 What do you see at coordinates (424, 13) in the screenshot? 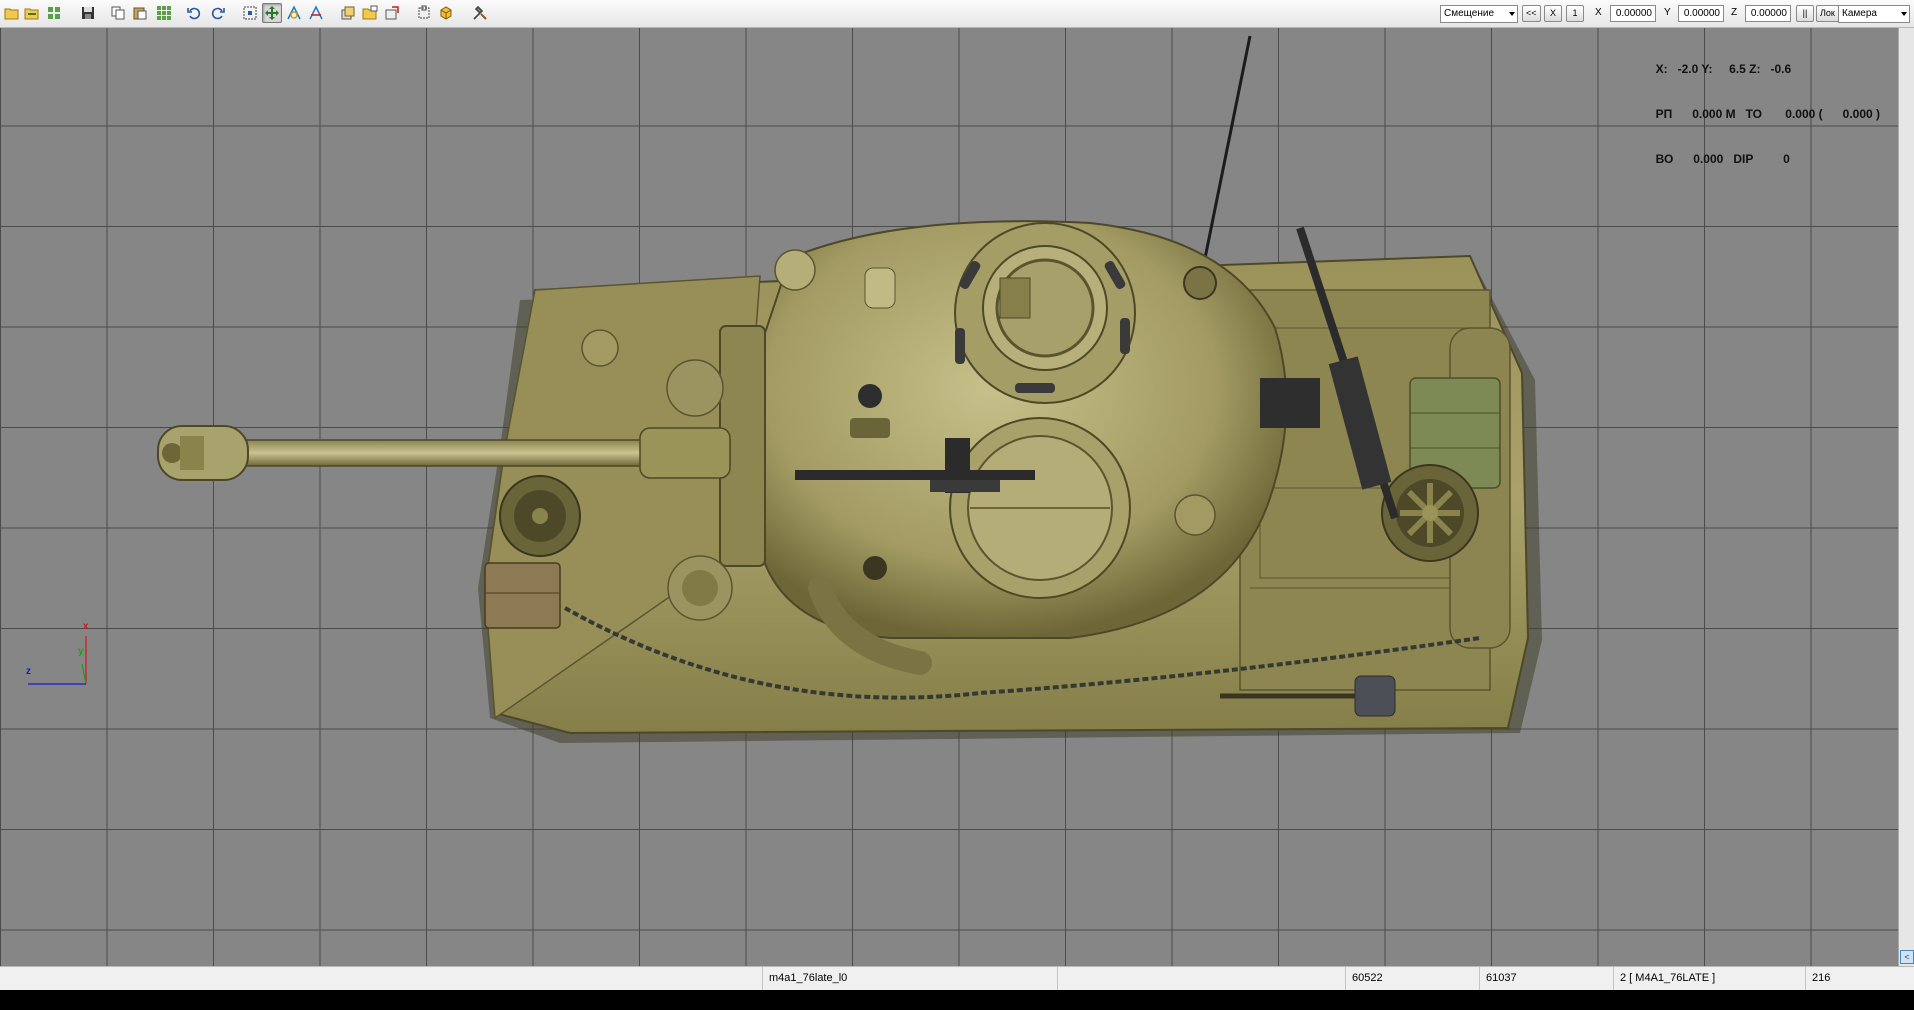
I see `bounding-box-icon` at bounding box center [424, 13].